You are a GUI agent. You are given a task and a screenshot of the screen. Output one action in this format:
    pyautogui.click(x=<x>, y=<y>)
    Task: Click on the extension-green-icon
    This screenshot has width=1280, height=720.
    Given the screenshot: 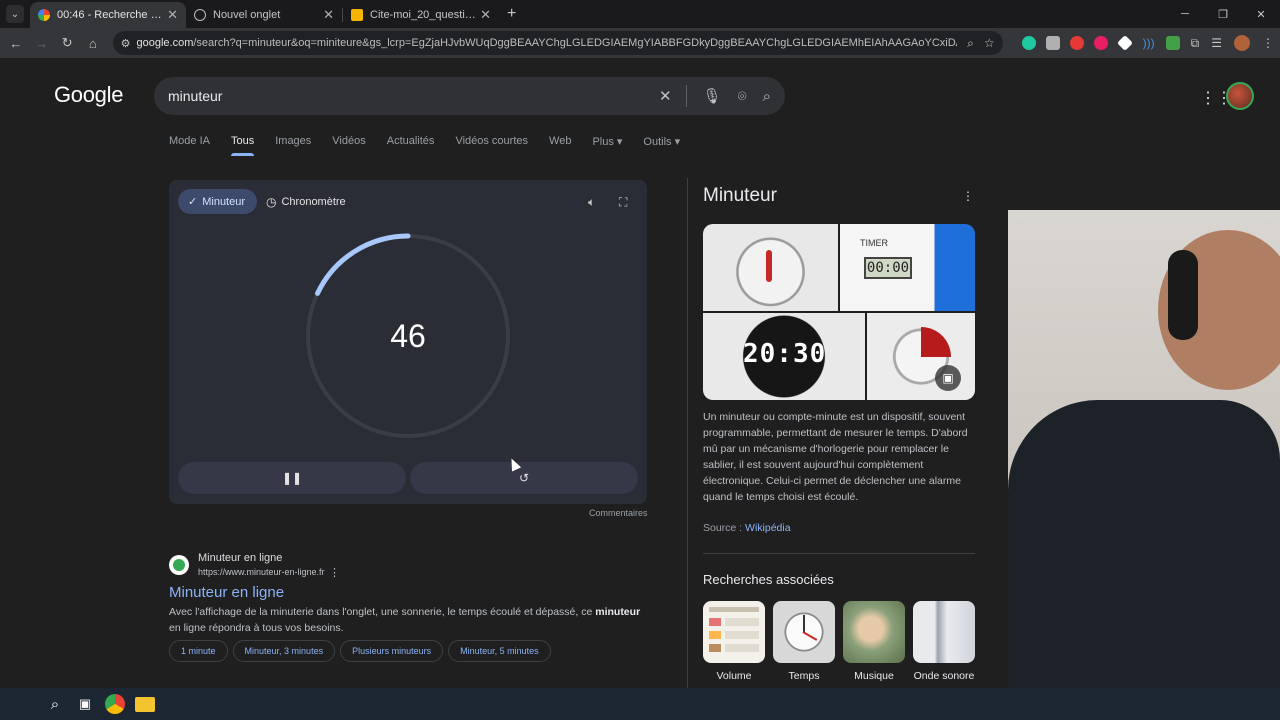 What is the action you would take?
    pyautogui.click(x=1028, y=43)
    